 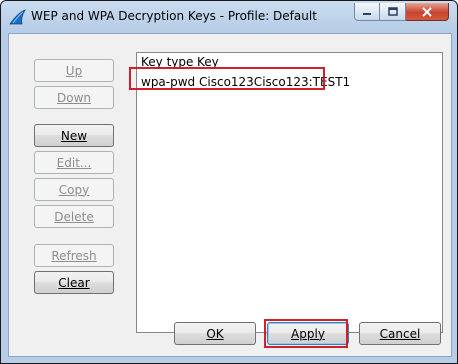 I want to click on delete-button: Delete, so click(x=74, y=216).